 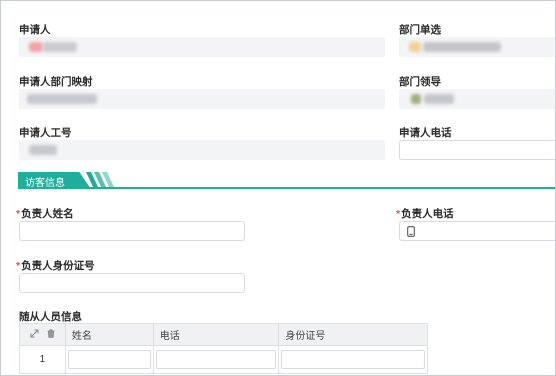 I want to click on owner-phone-label-text: 负责人电话, so click(x=427, y=214).